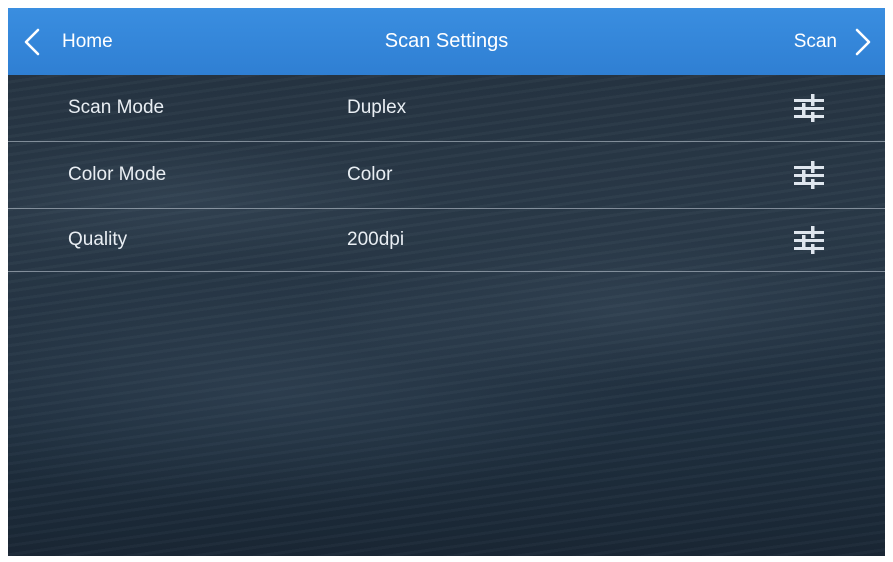  Describe the element at coordinates (370, 174) in the screenshot. I see `setting-value: Color` at that location.